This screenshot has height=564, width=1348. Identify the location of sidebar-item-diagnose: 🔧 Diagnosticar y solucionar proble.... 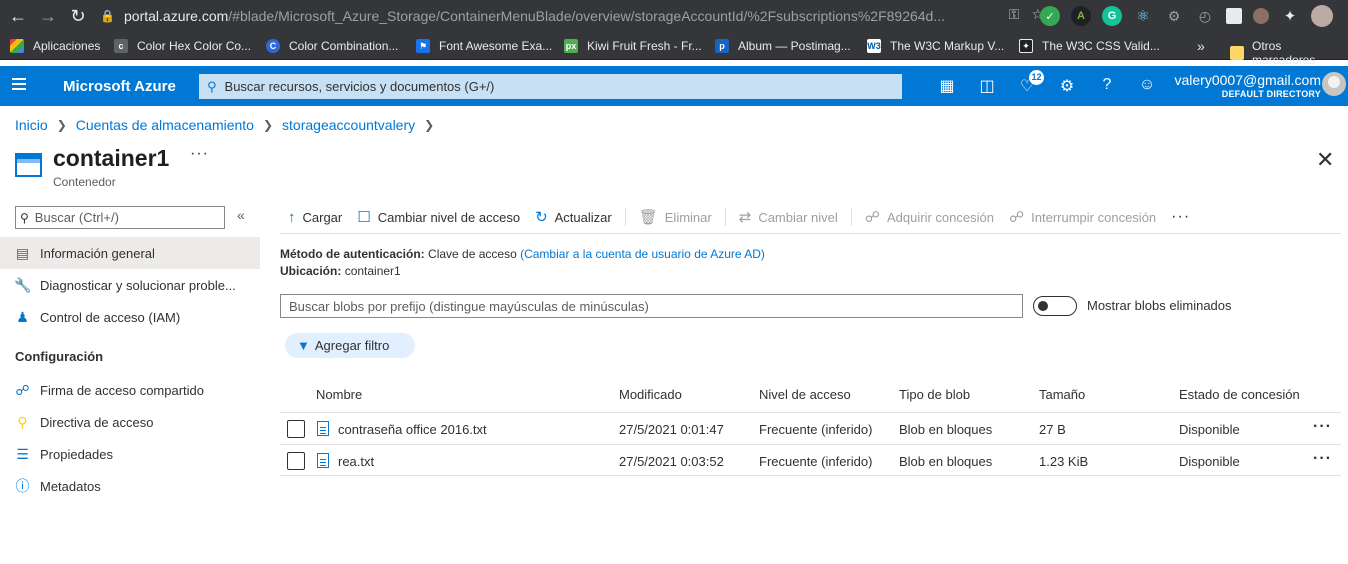
(130, 285).